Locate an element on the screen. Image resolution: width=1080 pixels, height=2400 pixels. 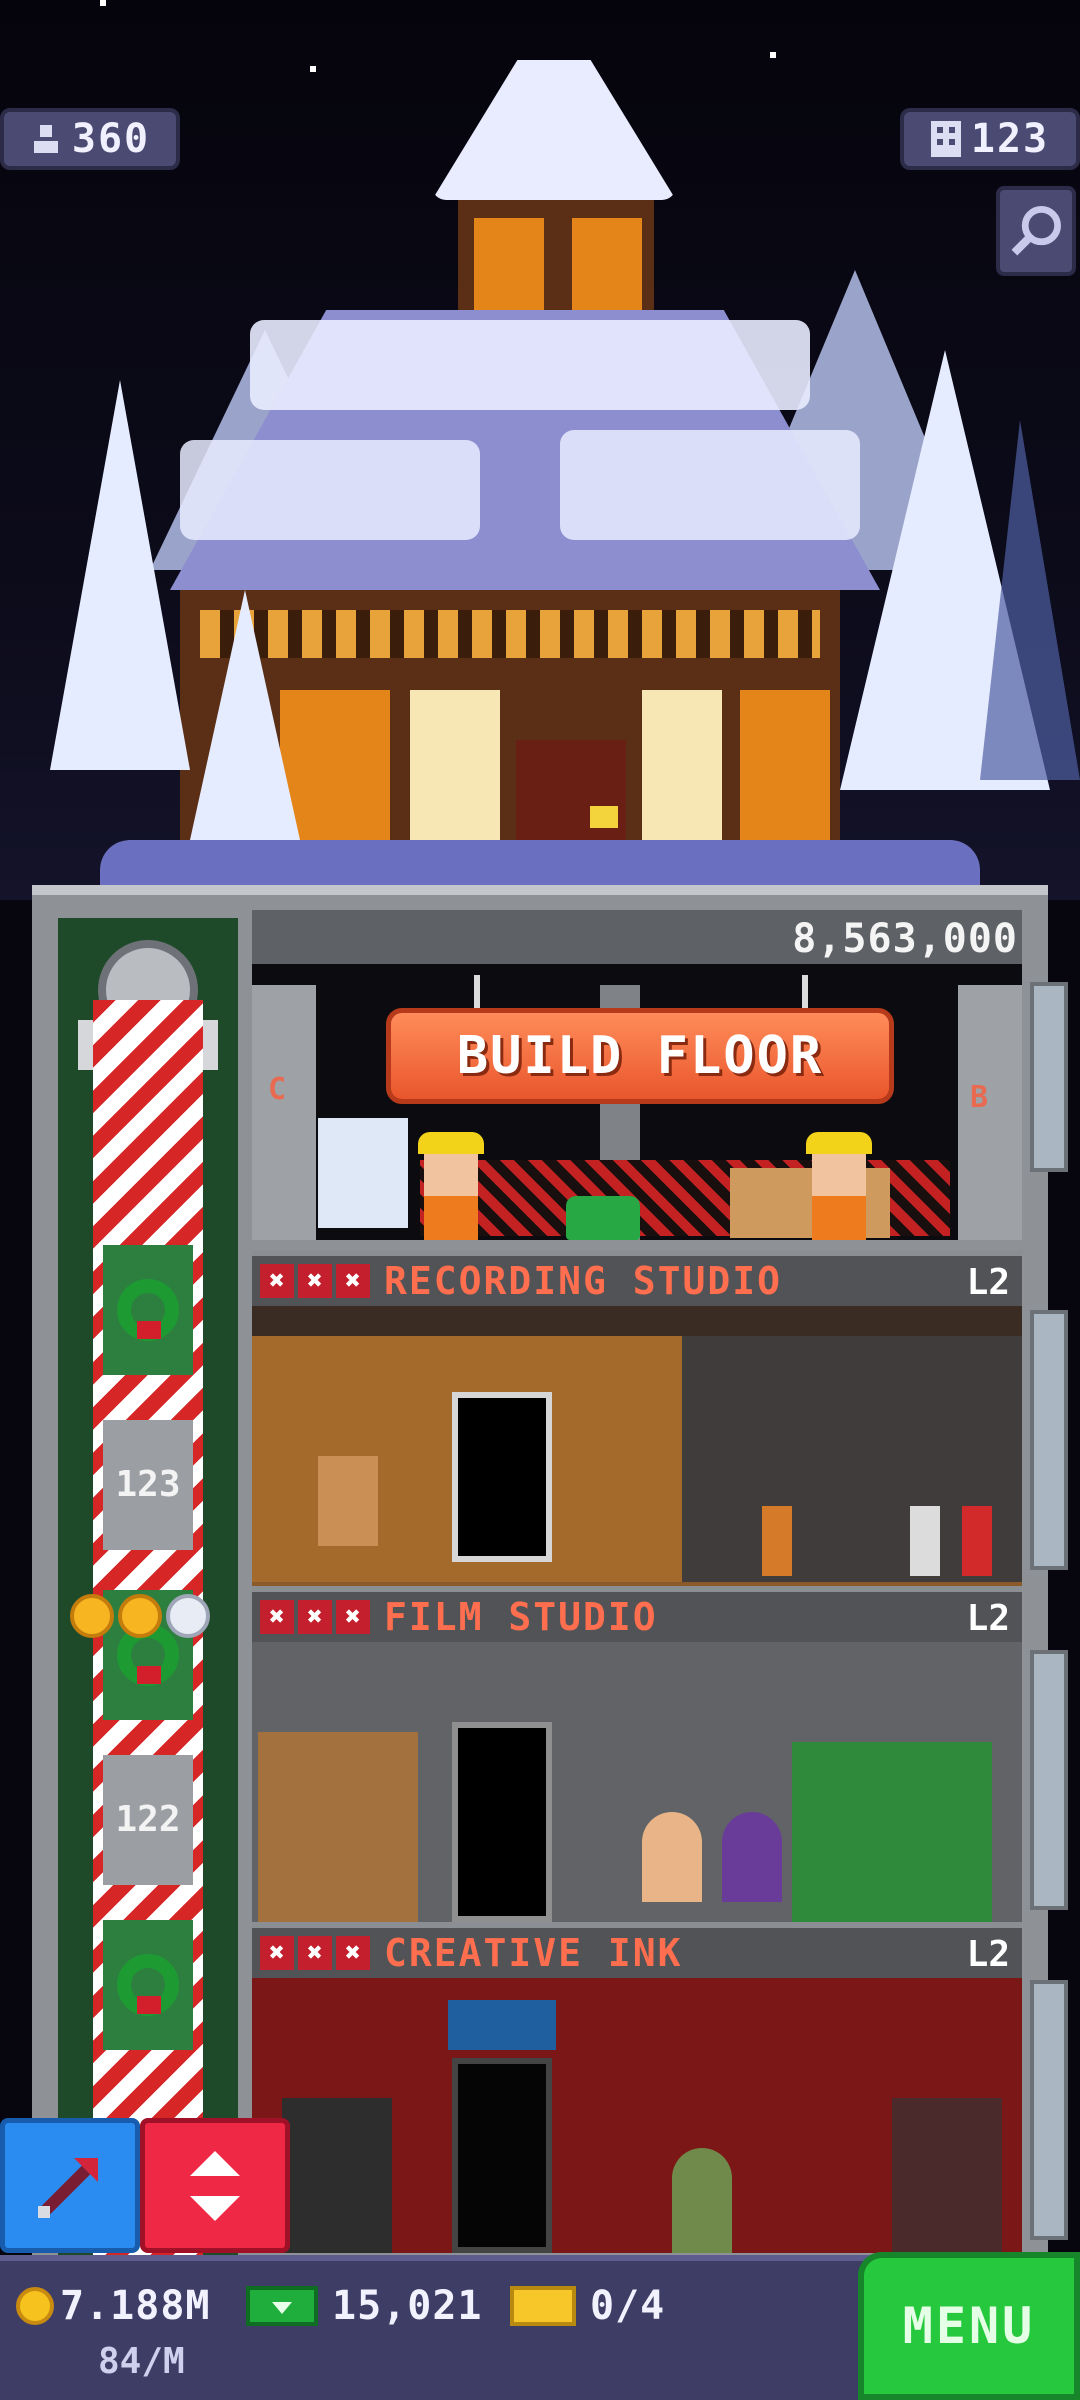
vip-tickets-display: 0/4 is located at coordinates (587, 2306).